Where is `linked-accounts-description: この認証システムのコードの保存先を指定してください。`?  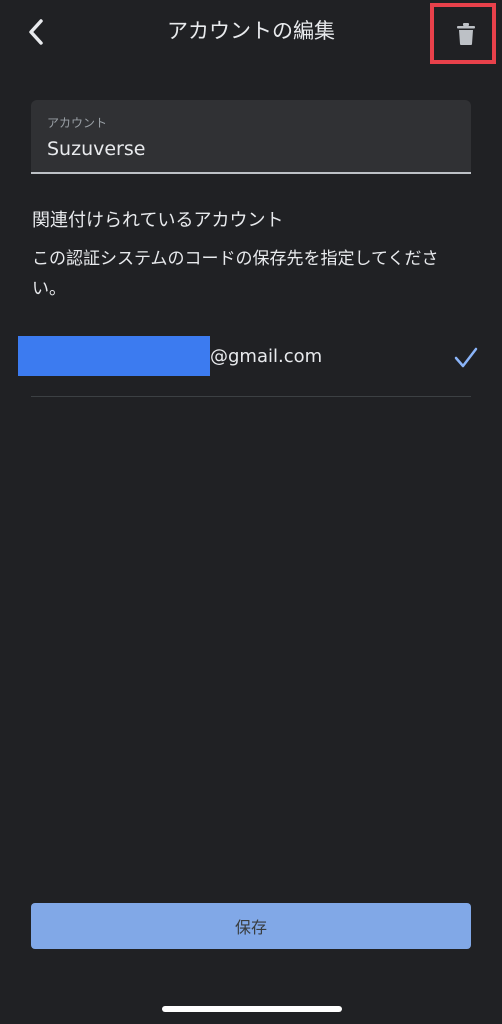 linked-accounts-description: この認証システムのコードの保存先を指定してください。 is located at coordinates (235, 274).